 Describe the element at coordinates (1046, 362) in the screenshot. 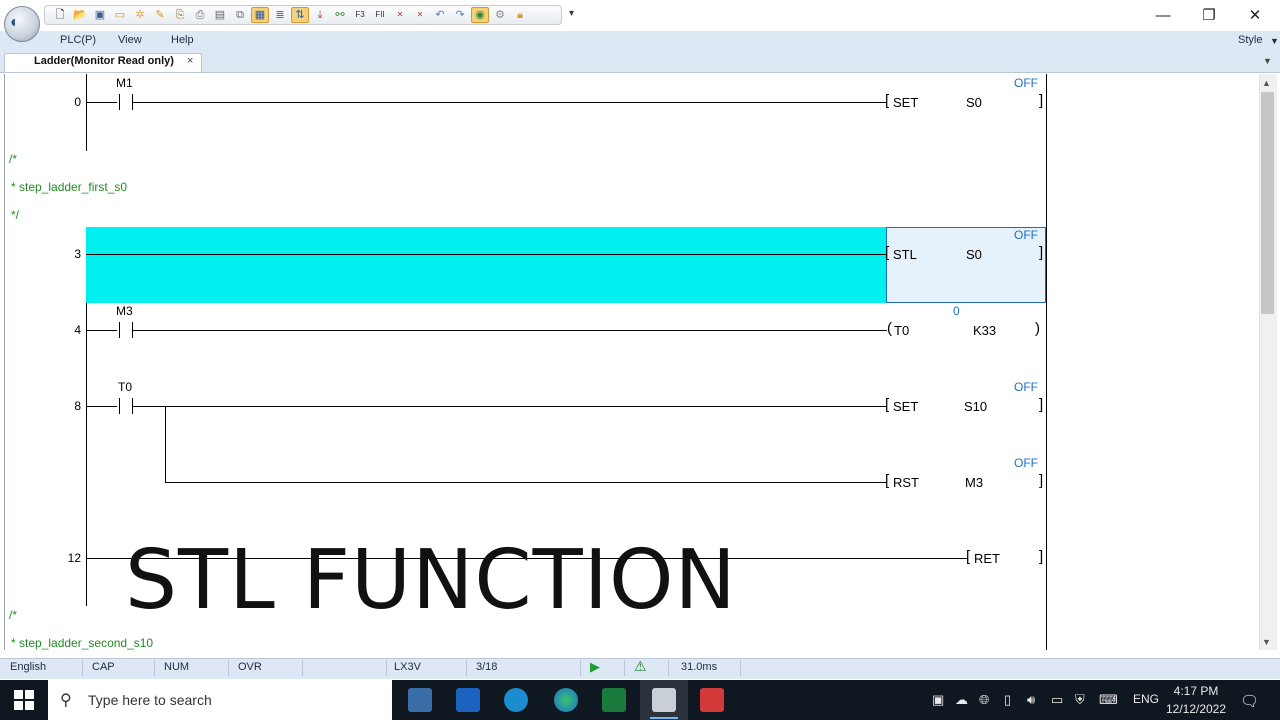

I see `right-power-rail` at that location.